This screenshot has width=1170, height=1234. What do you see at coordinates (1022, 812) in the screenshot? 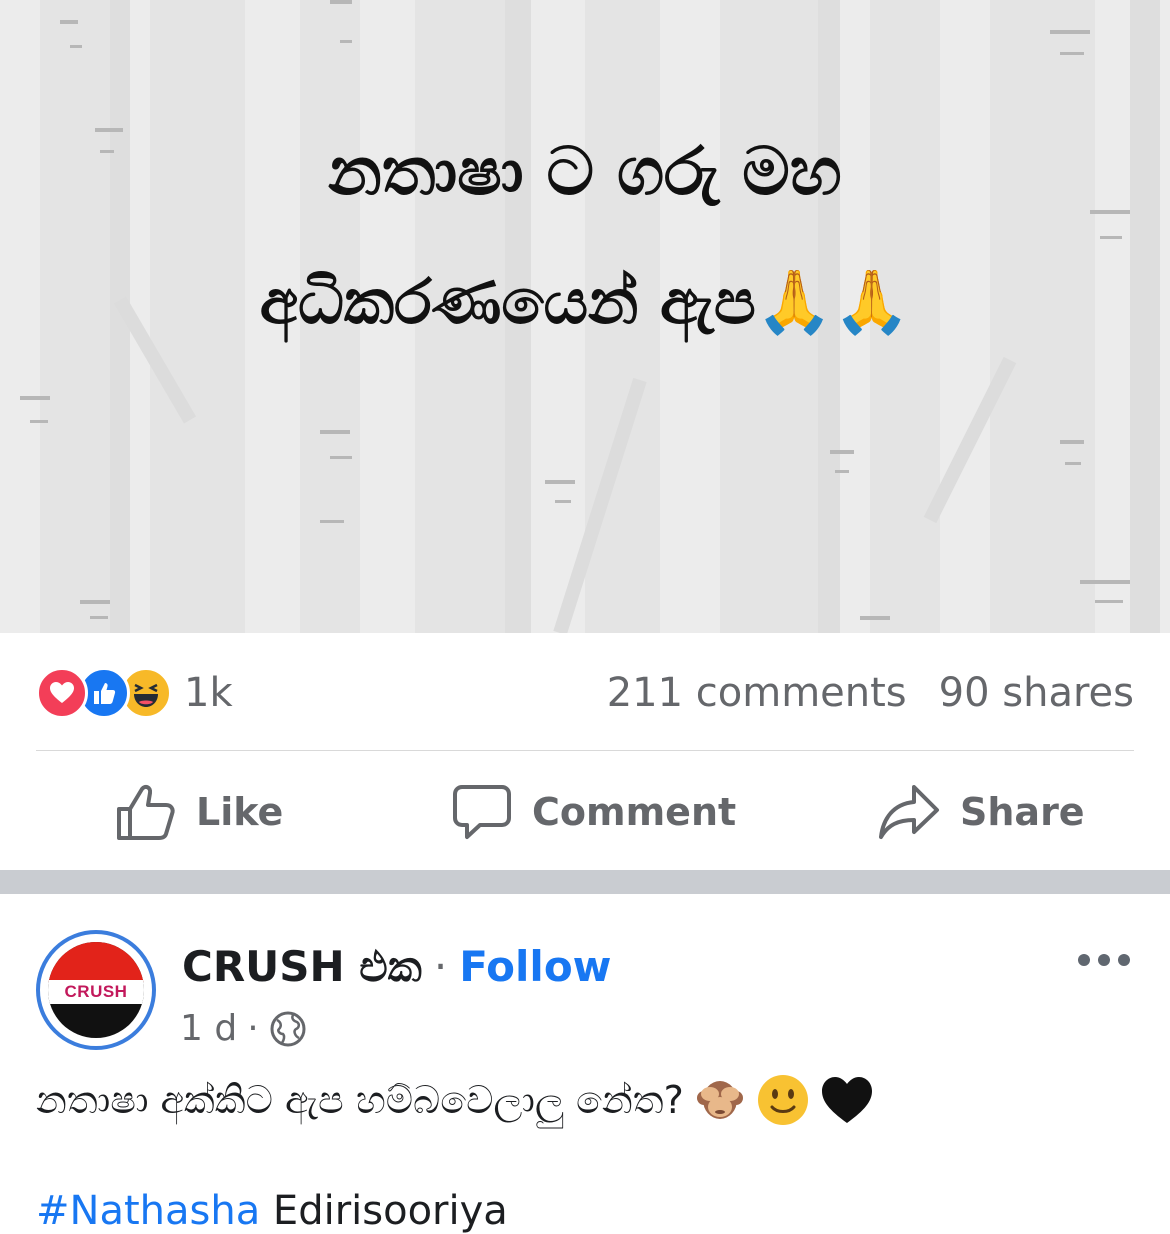
I see `share-label: Share` at bounding box center [1022, 812].